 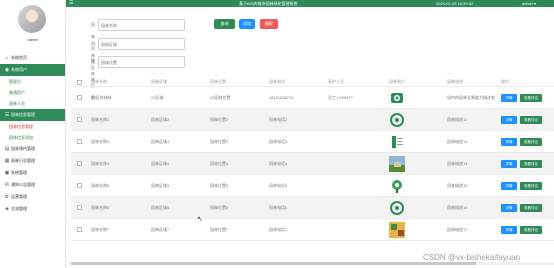 What do you see at coordinates (23, 148) in the screenshot?
I see `sidebar-item-label: 园林预约管理` at bounding box center [23, 148].